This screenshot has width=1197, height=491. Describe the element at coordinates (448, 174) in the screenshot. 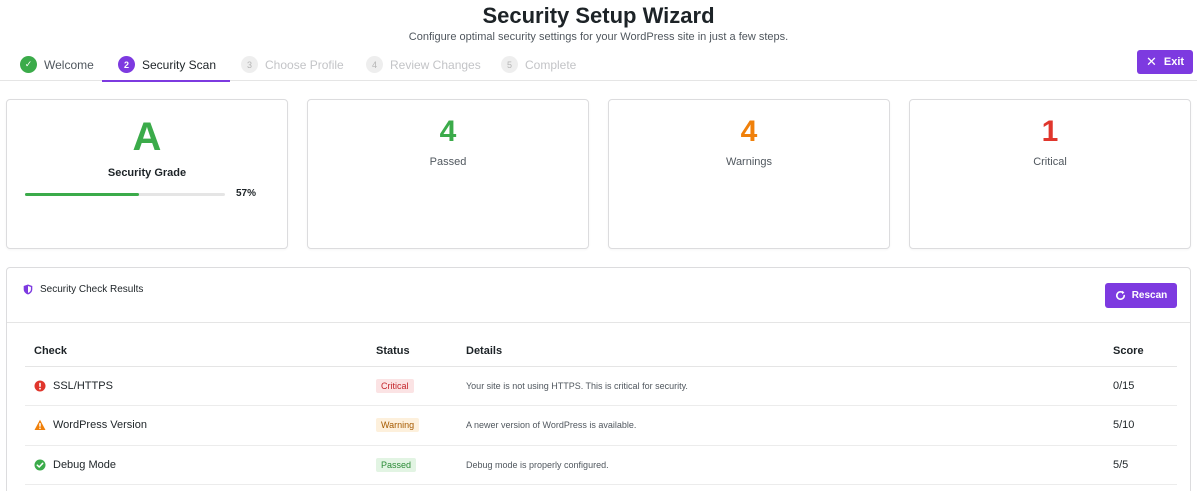

I see `passed-card: 4 Passed` at that location.